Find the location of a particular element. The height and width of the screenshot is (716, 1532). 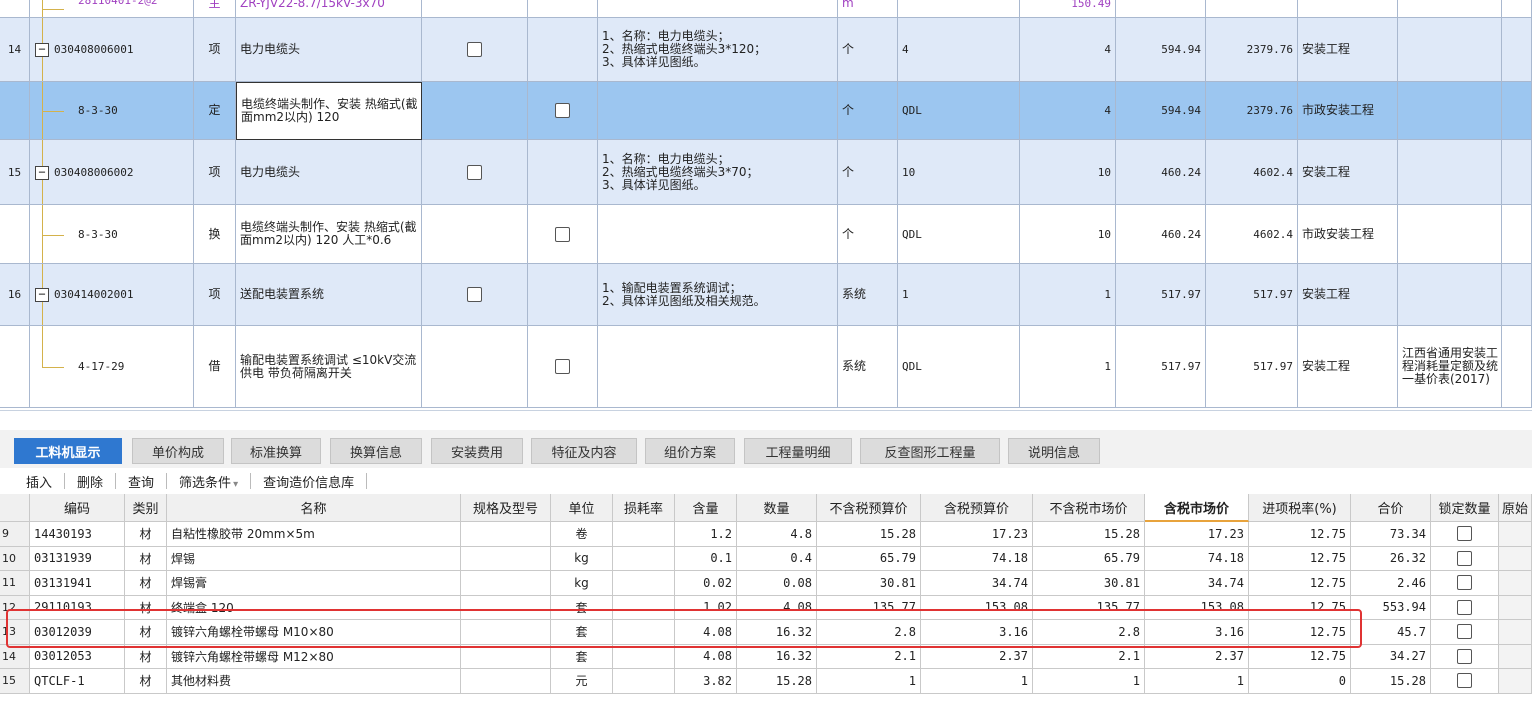

insert-button: 插入 is located at coordinates (39, 481).